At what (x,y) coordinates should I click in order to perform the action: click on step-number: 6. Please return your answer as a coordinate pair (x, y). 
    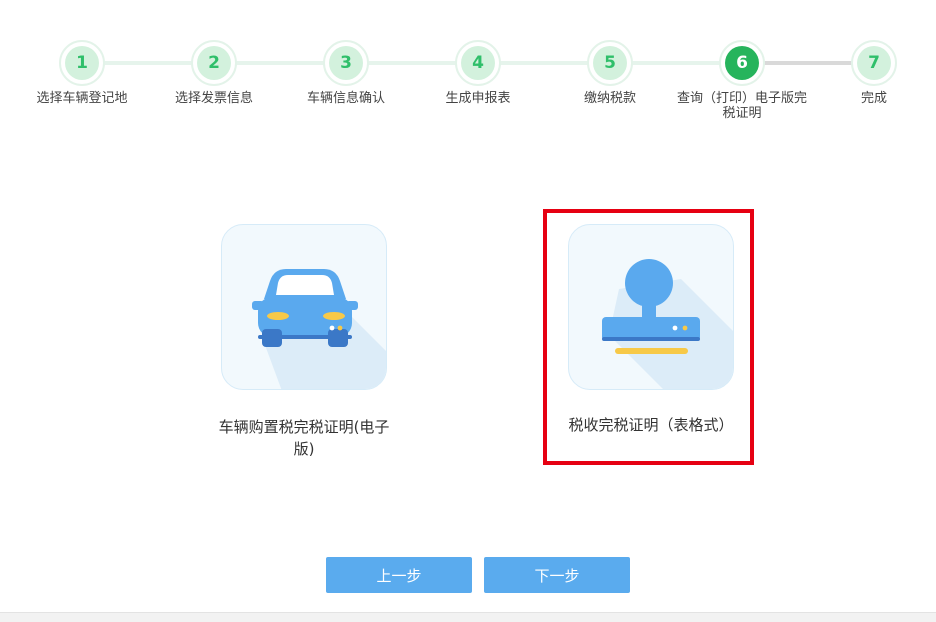
    Looking at the image, I should click on (742, 63).